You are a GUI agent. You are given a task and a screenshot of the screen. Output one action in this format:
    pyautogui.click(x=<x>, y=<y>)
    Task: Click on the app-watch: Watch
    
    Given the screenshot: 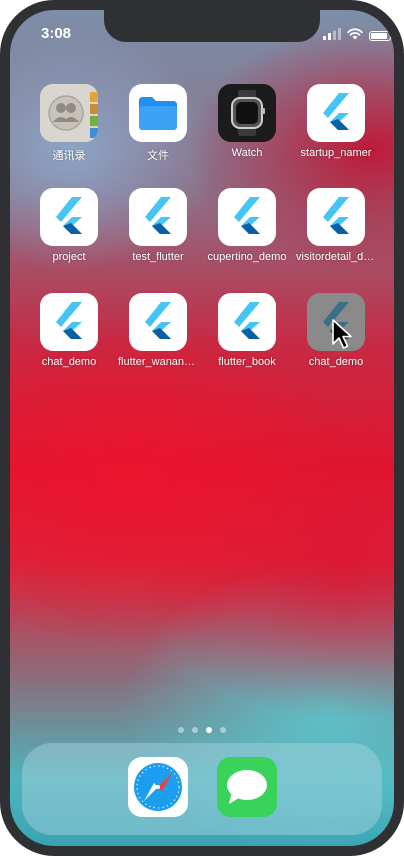 What is the action you would take?
    pyautogui.click(x=247, y=121)
    